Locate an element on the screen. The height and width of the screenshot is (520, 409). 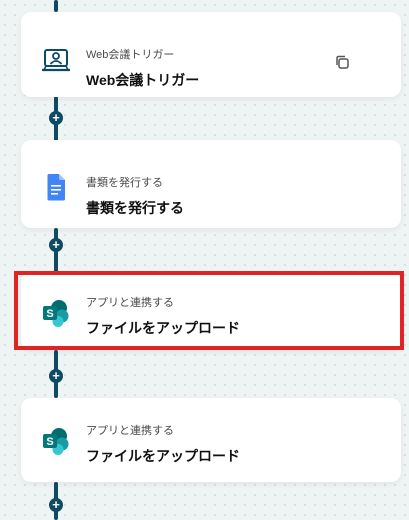
step-title: Web会議トリガー is located at coordinates (143, 80).